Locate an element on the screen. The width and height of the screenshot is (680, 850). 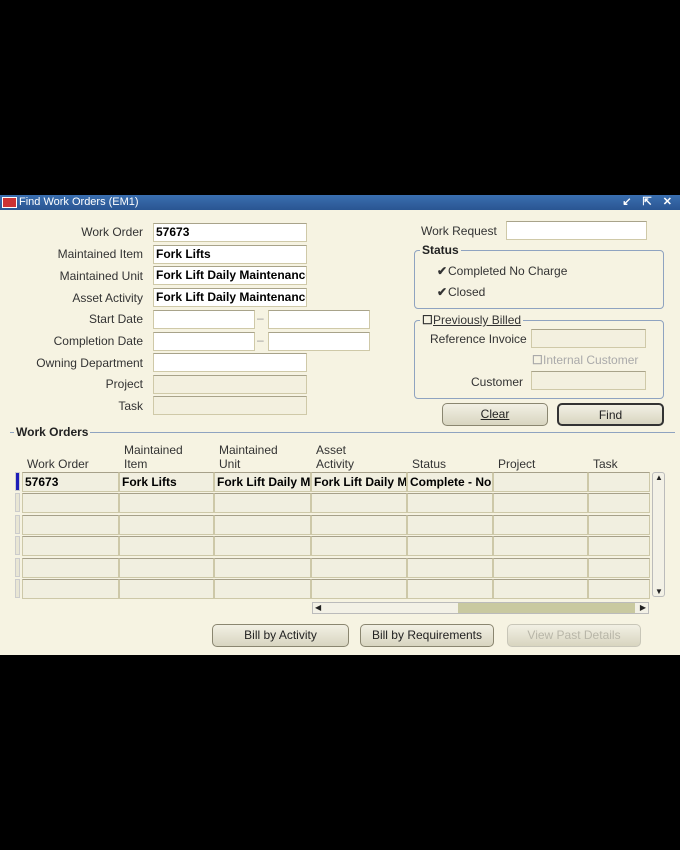
start-date-from-field is located at coordinates (204, 319).